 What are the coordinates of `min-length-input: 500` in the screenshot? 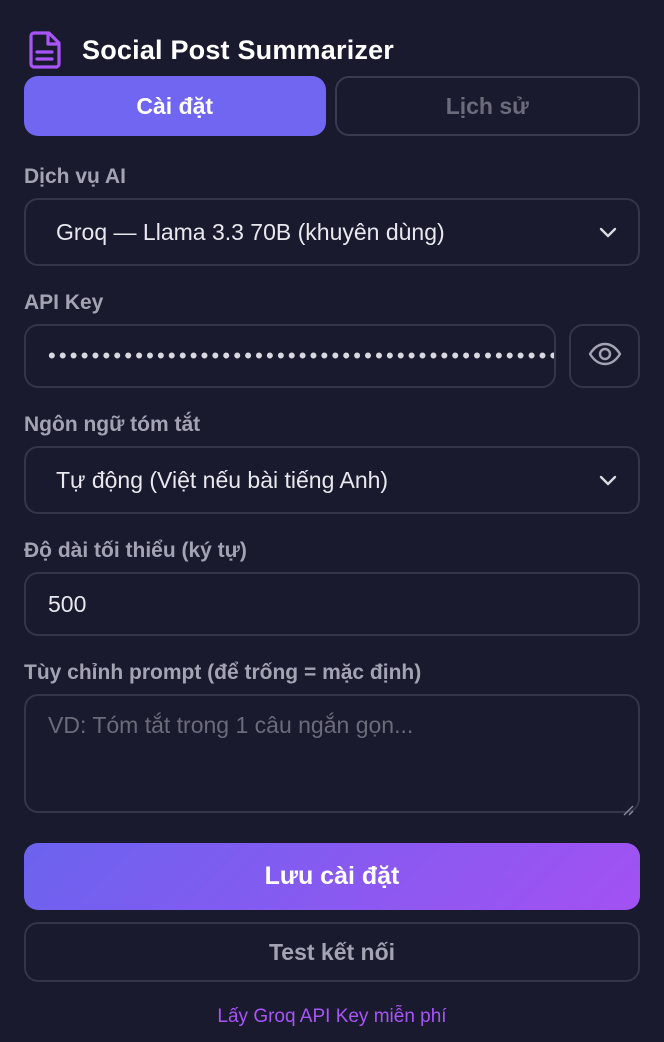 It's located at (332, 604).